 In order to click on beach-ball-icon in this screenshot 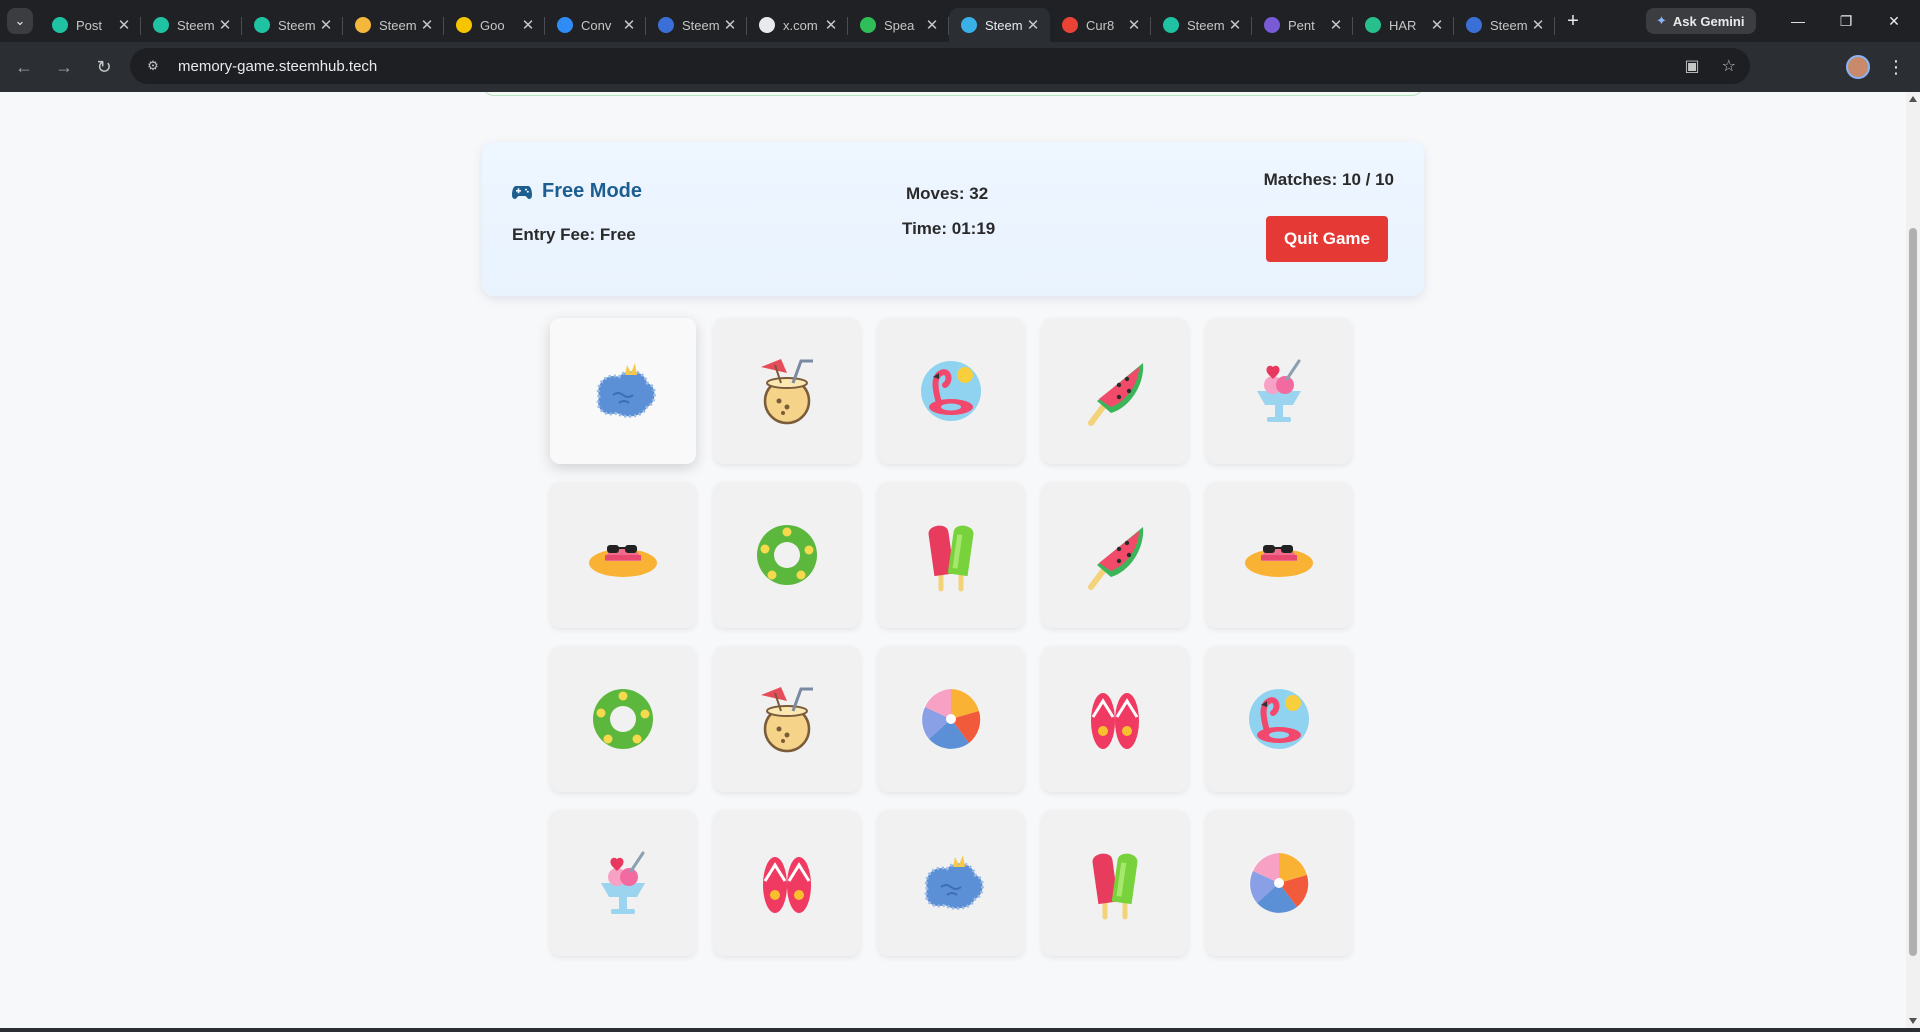, I will do `click(1279, 883)`.